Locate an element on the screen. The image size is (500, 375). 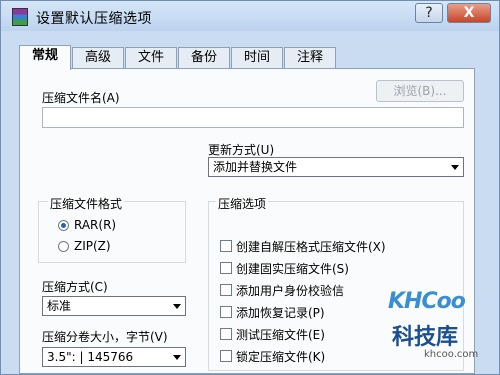
test-label: 测试压缩文件(E) is located at coordinates (280, 334).